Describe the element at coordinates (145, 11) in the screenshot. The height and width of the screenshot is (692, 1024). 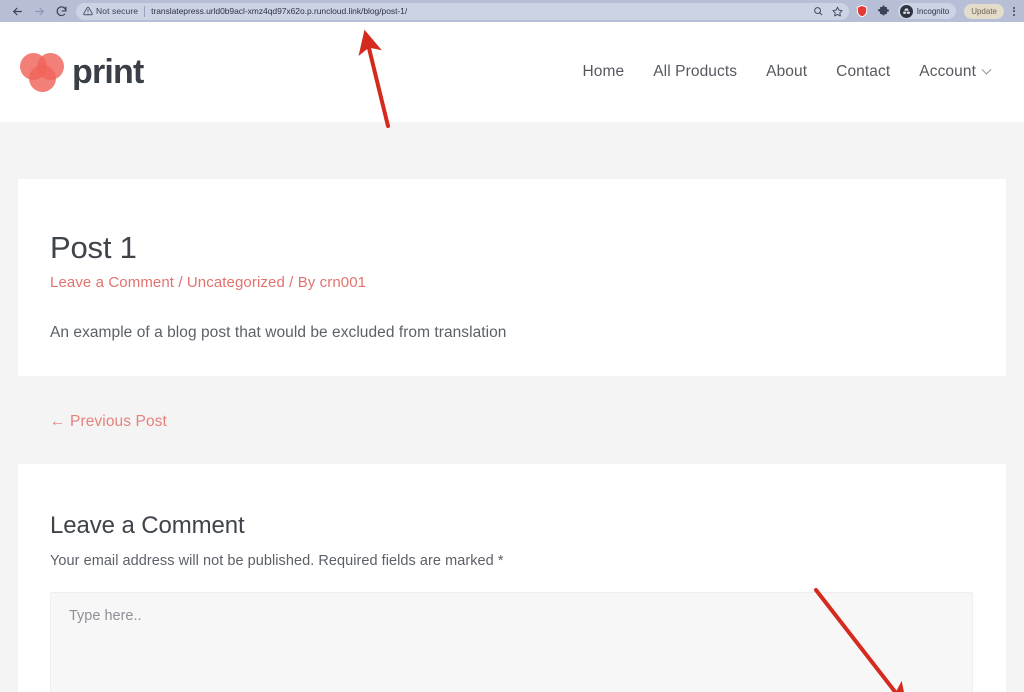
I see `omnibox-divider` at that location.